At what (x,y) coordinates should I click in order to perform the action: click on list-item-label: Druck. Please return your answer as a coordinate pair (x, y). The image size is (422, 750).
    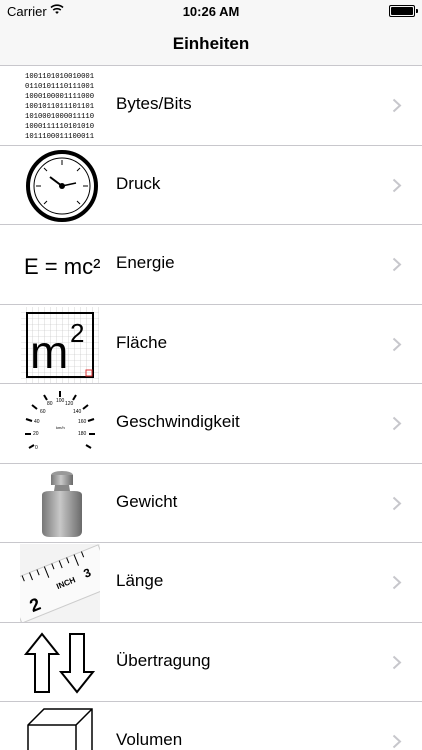
    Looking at the image, I should click on (138, 183).